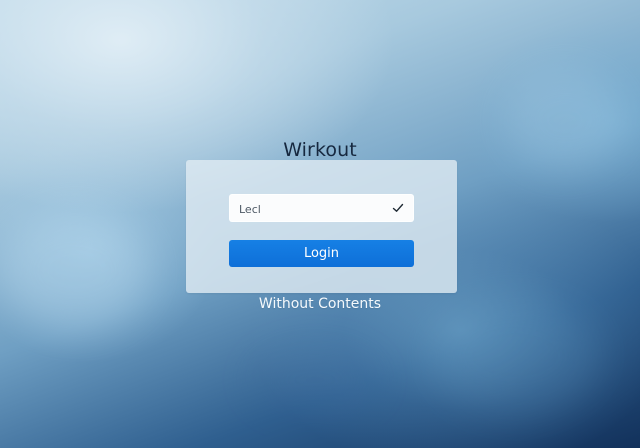 This screenshot has height=448, width=640. I want to click on login-card: Login, so click(321, 226).